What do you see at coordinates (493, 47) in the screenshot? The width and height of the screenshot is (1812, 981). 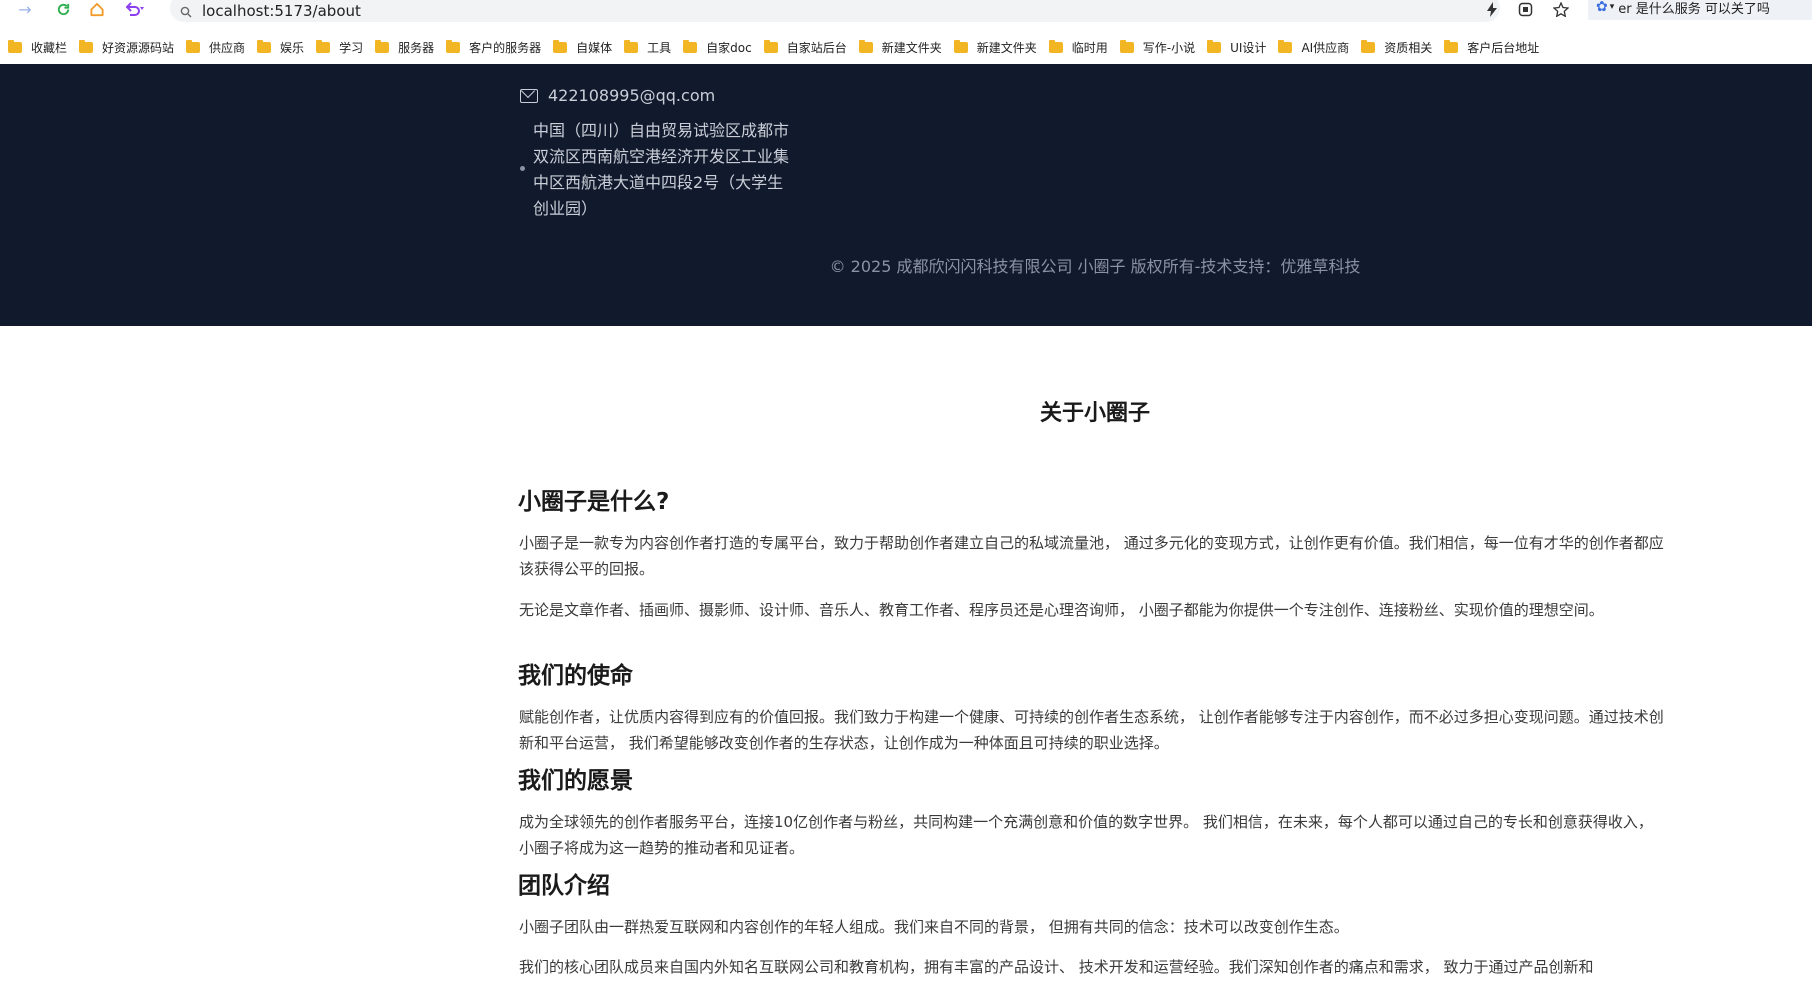 I see `bookmark-item: 客户的服务器` at bounding box center [493, 47].